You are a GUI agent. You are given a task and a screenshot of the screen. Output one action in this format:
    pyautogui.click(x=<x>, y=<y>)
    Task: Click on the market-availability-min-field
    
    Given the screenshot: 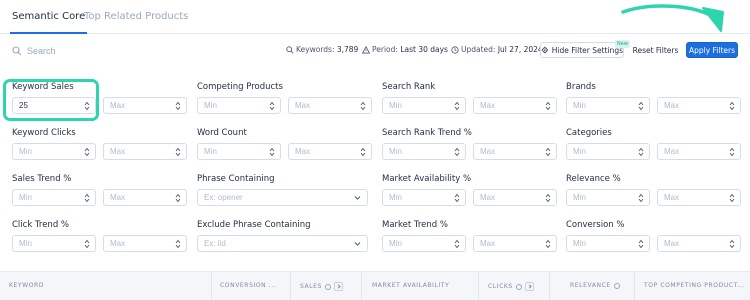 What is the action you would take?
    pyautogui.click(x=424, y=197)
    